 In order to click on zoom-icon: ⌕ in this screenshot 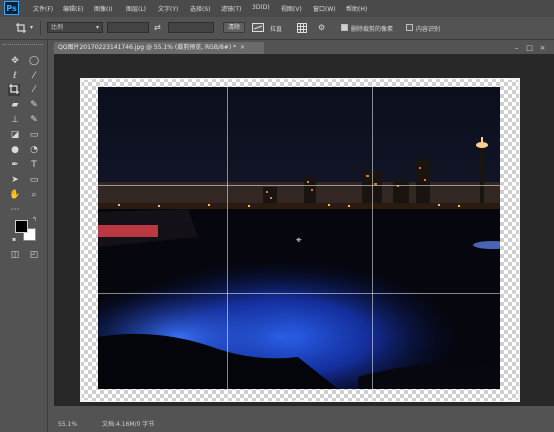, I will do `click(34, 195)`.